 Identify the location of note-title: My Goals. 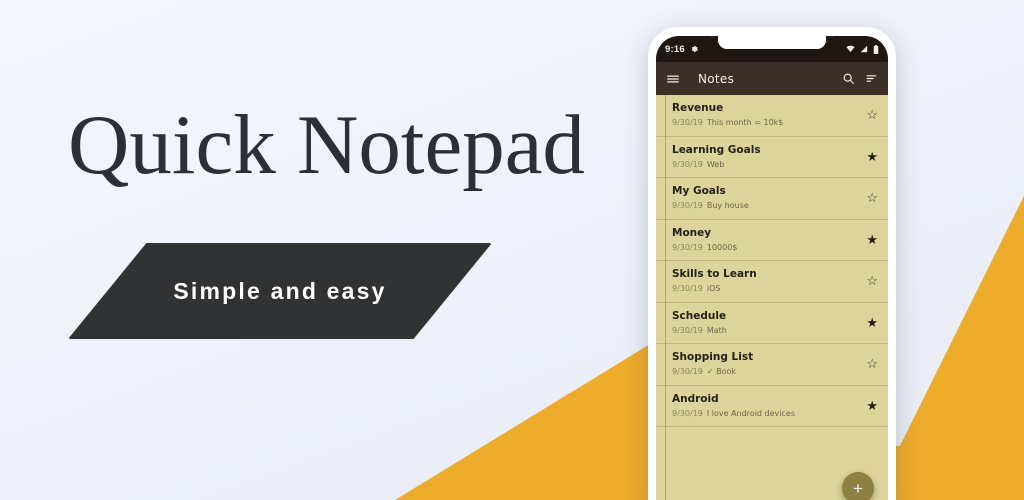
(699, 191).